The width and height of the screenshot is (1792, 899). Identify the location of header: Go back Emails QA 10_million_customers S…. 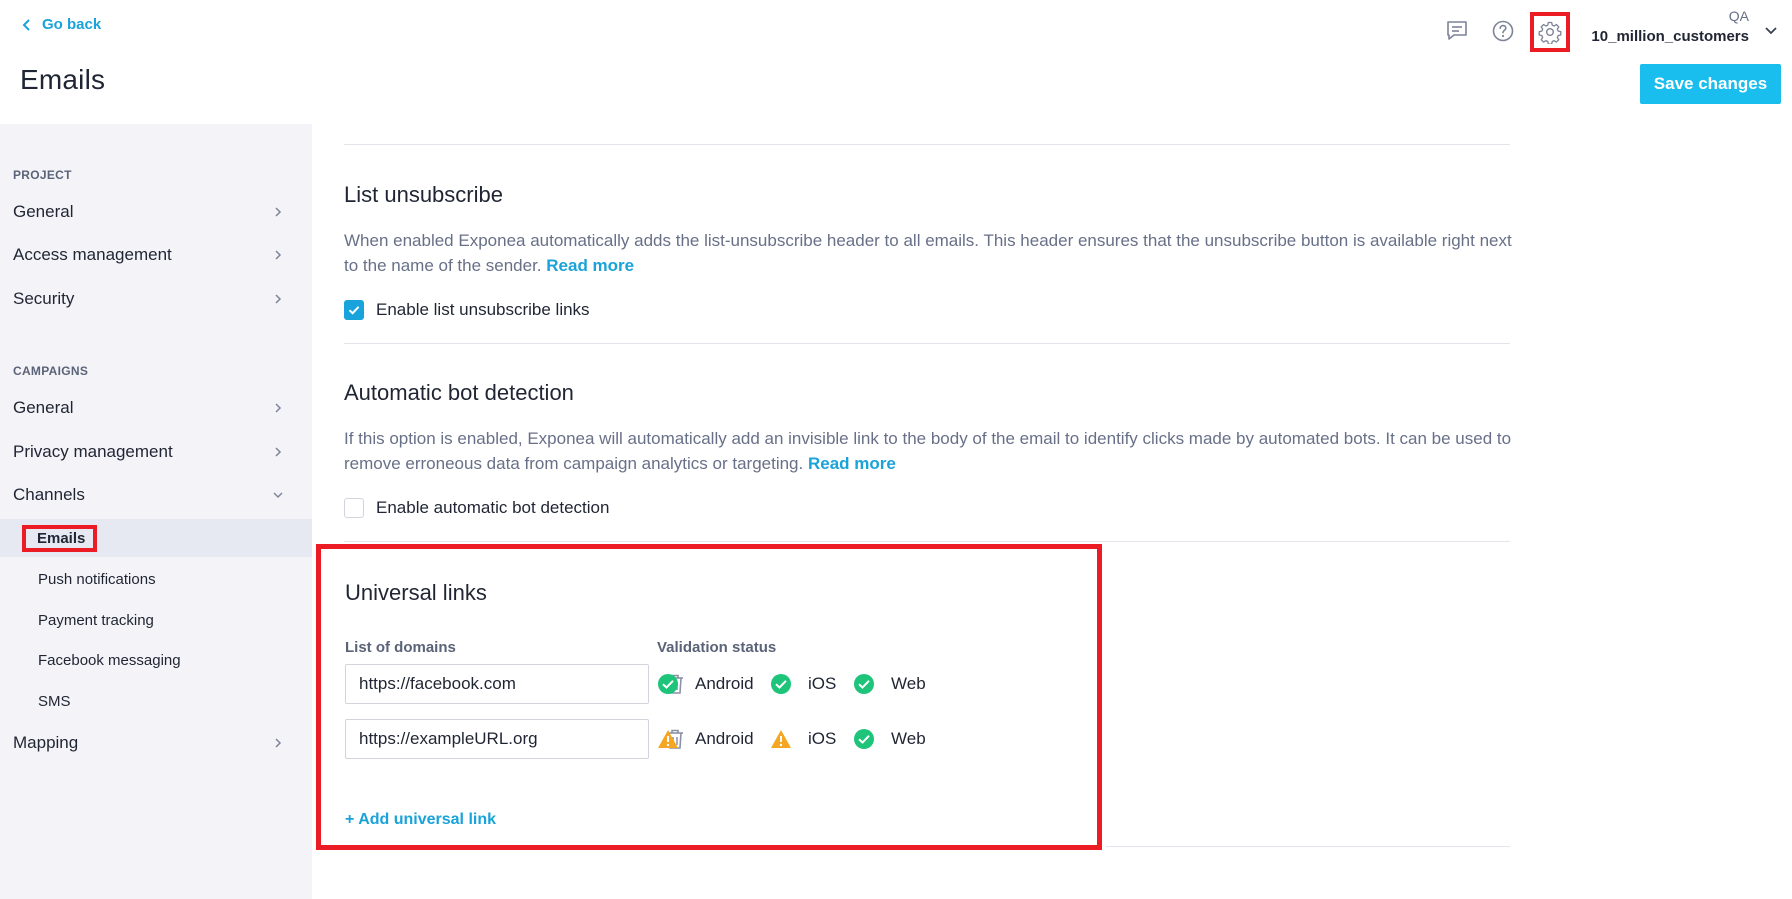
(896, 62).